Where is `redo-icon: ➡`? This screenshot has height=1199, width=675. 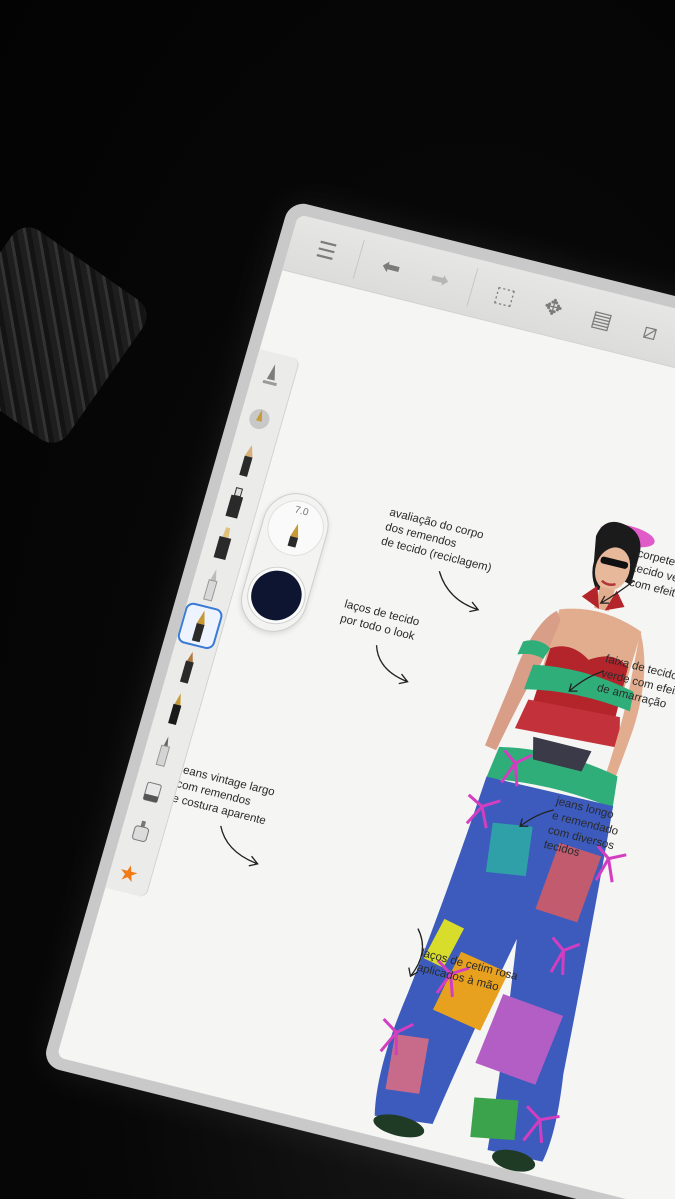 redo-icon: ➡ is located at coordinates (440, 279).